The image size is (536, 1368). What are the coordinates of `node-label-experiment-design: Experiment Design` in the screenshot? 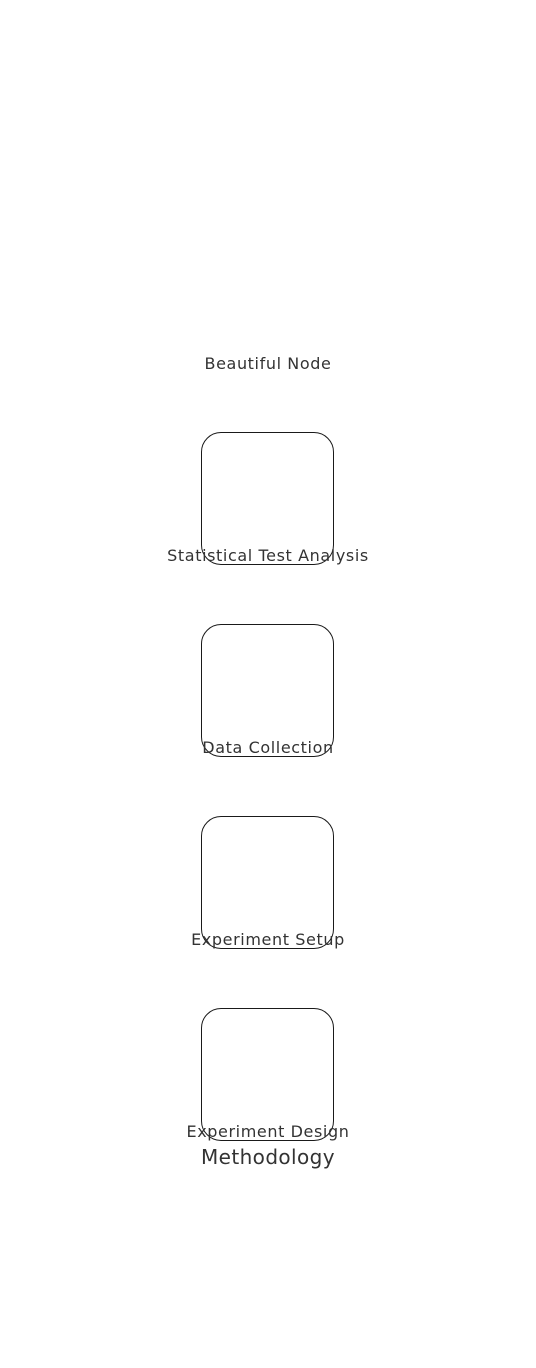 It's located at (268, 1131).